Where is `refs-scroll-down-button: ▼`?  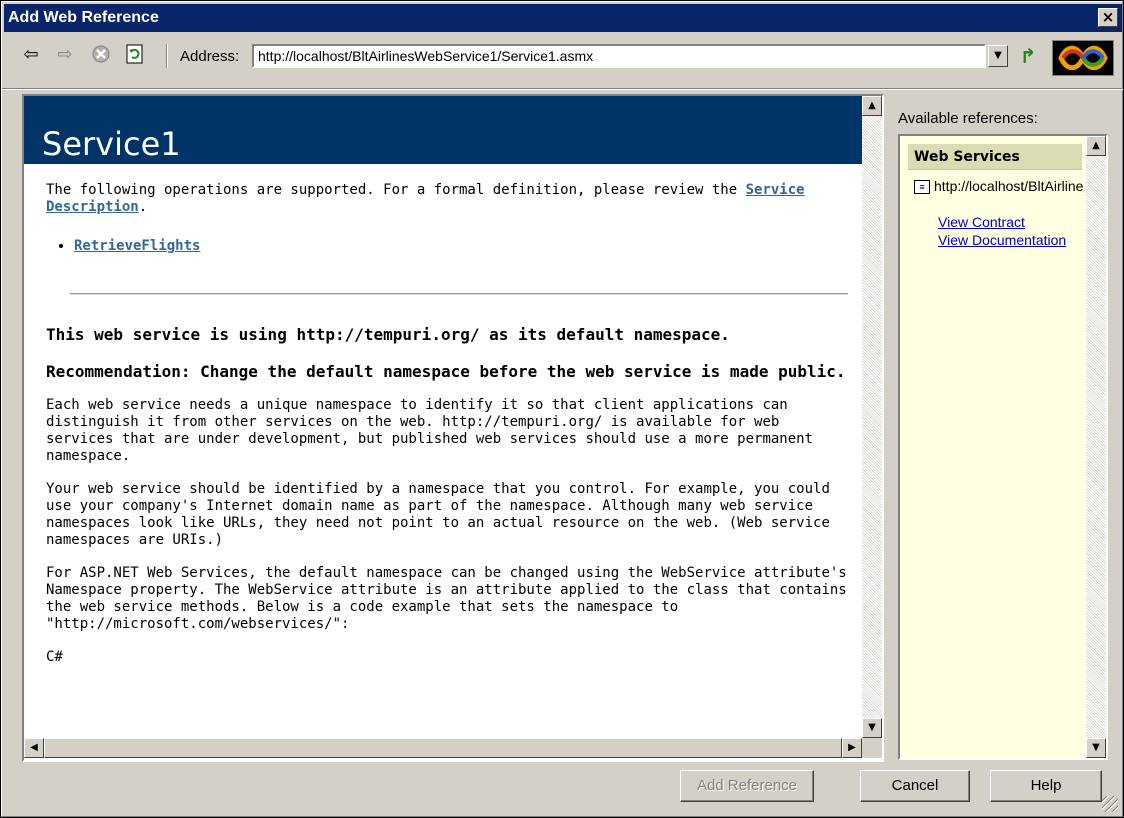 refs-scroll-down-button: ▼ is located at coordinates (1096, 748).